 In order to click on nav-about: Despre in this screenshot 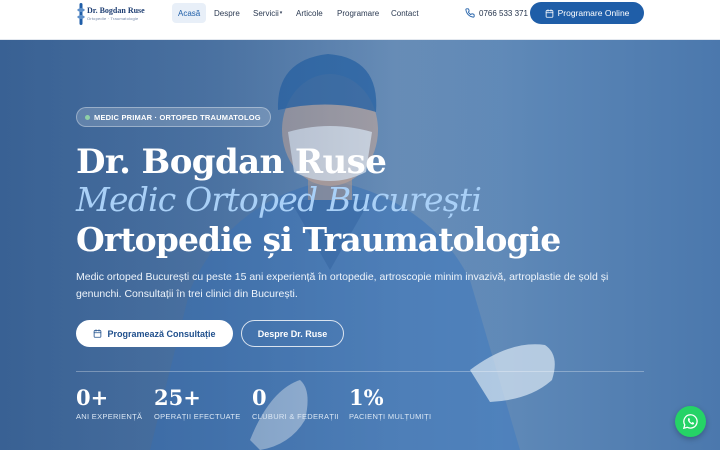, I will do `click(227, 13)`.